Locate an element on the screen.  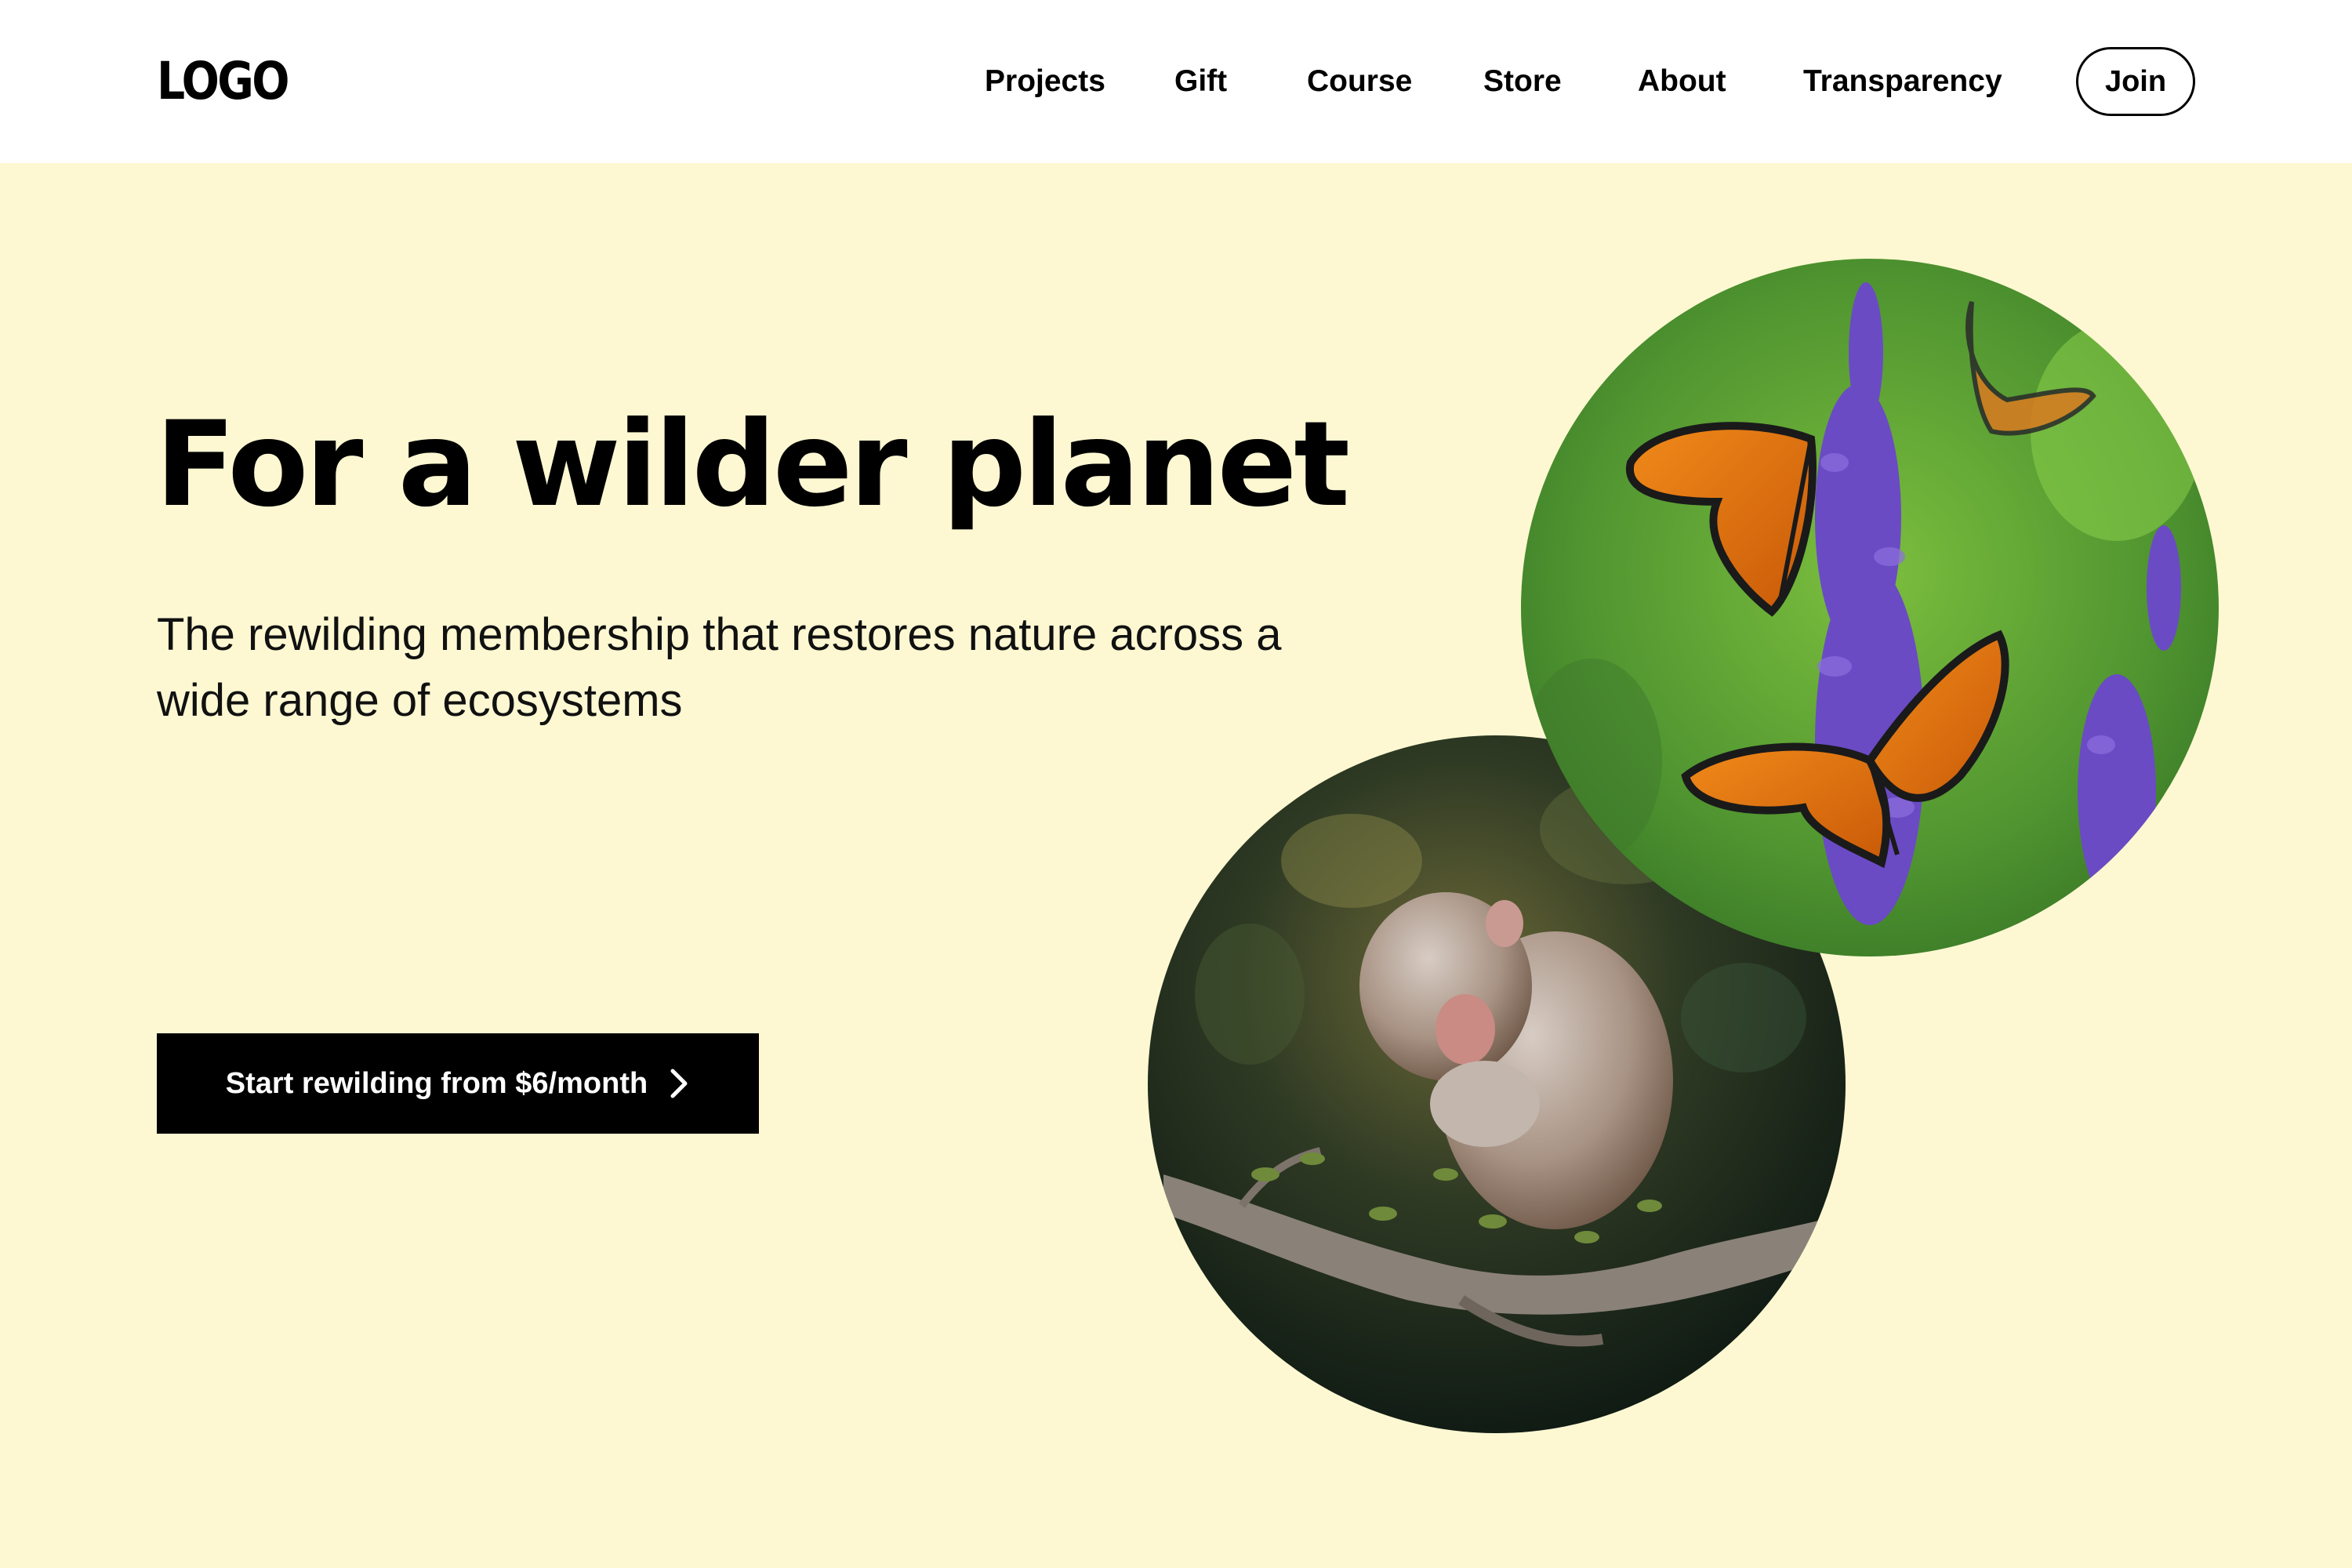
nav-link-store: Store is located at coordinates (1522, 81).